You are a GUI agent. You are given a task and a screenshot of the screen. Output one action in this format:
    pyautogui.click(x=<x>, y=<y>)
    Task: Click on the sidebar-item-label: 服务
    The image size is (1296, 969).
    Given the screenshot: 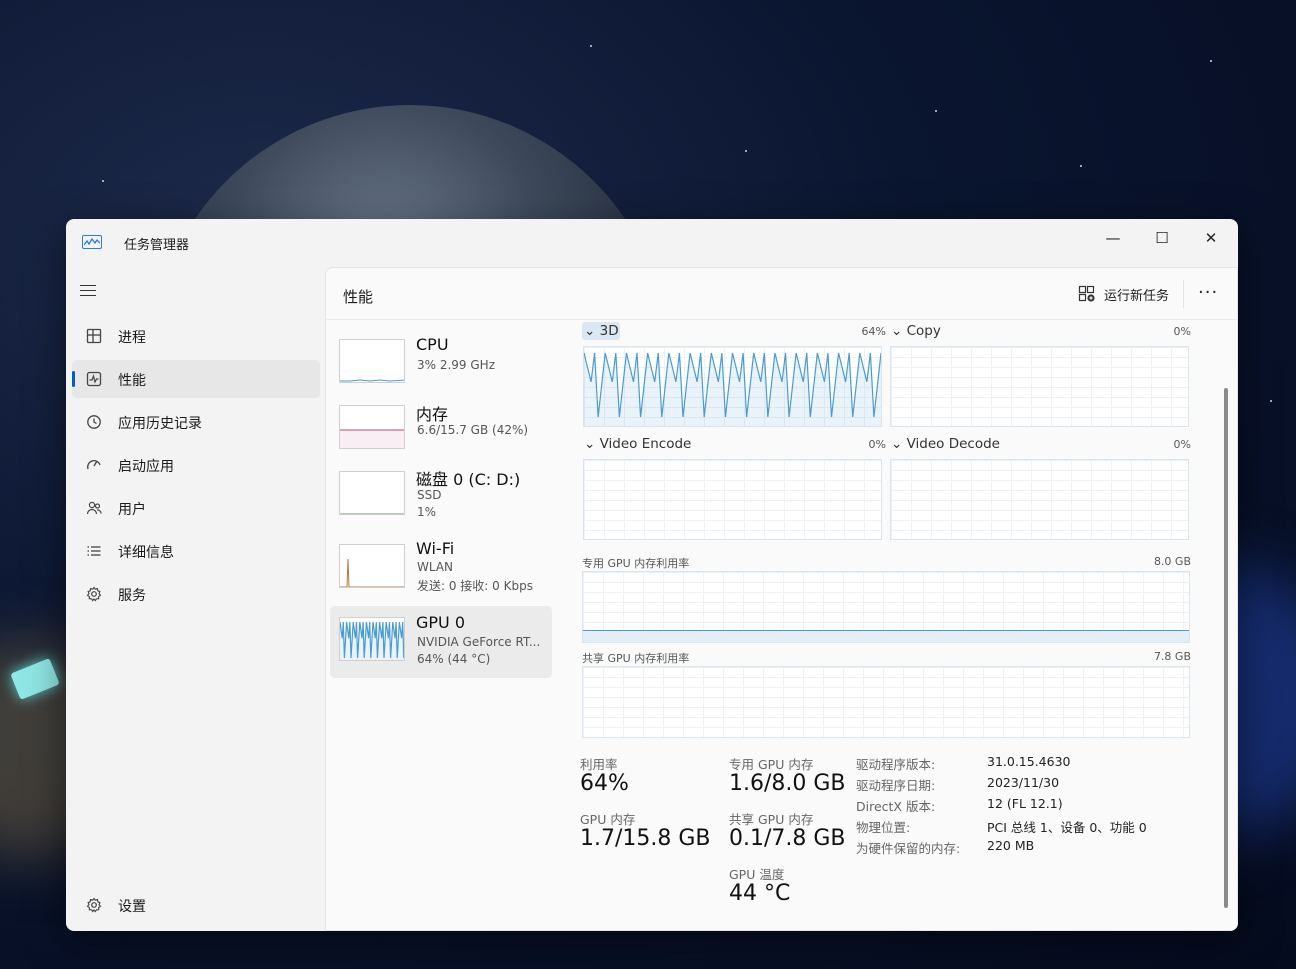 What is the action you would take?
    pyautogui.click(x=132, y=596)
    